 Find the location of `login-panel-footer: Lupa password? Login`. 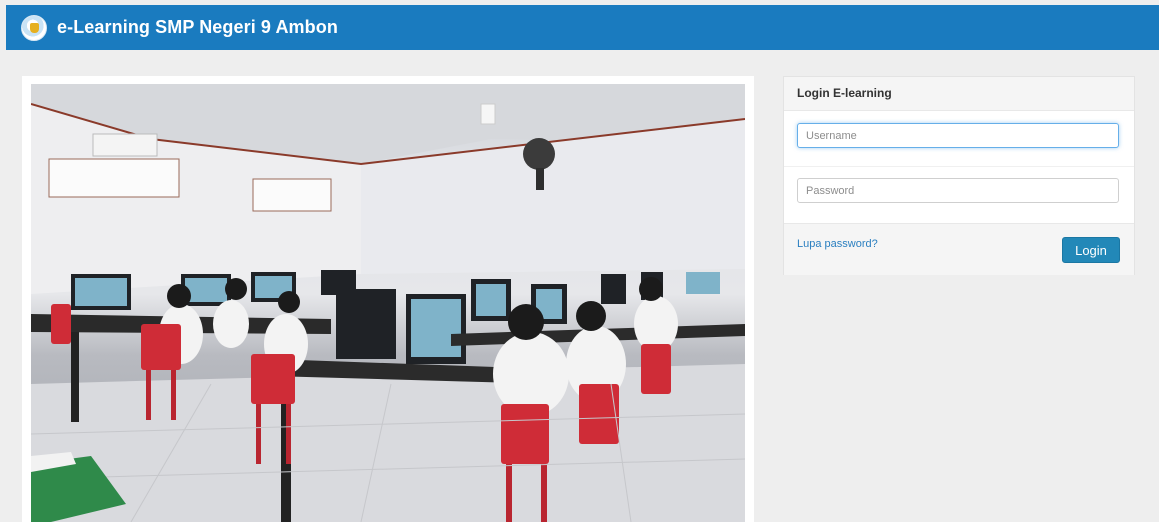

login-panel-footer: Lupa password? Login is located at coordinates (959, 249).